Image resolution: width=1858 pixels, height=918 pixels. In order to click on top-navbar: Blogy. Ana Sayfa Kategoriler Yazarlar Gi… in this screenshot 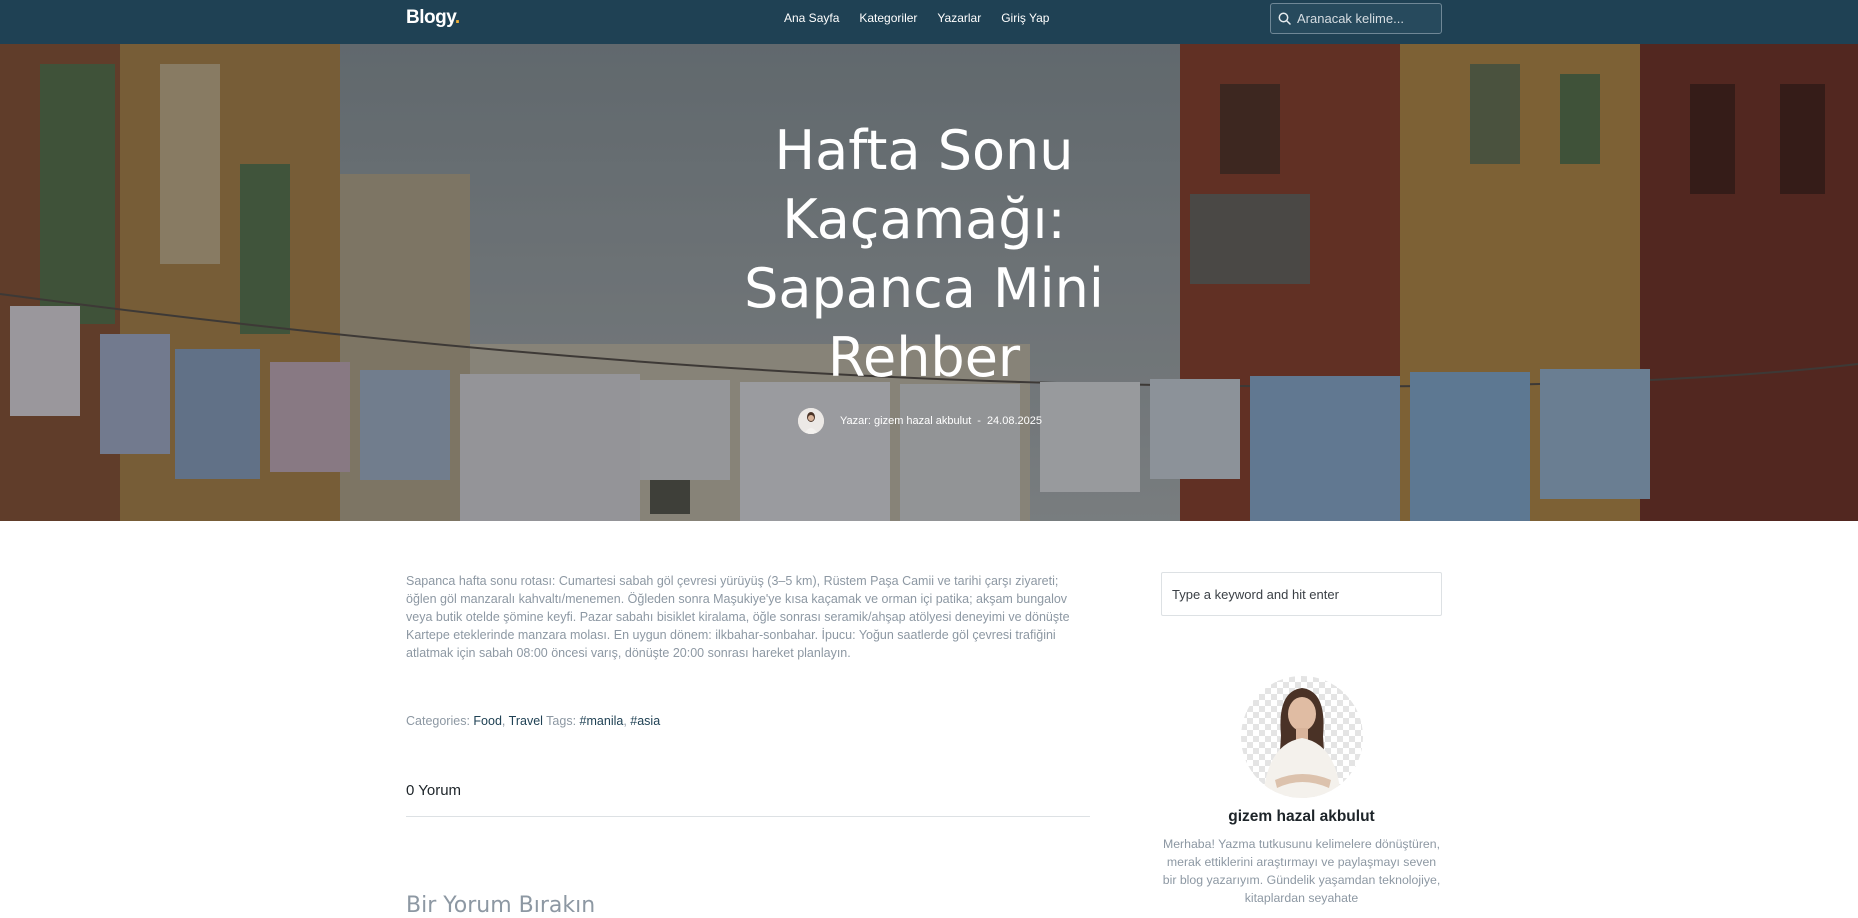, I will do `click(929, 22)`.